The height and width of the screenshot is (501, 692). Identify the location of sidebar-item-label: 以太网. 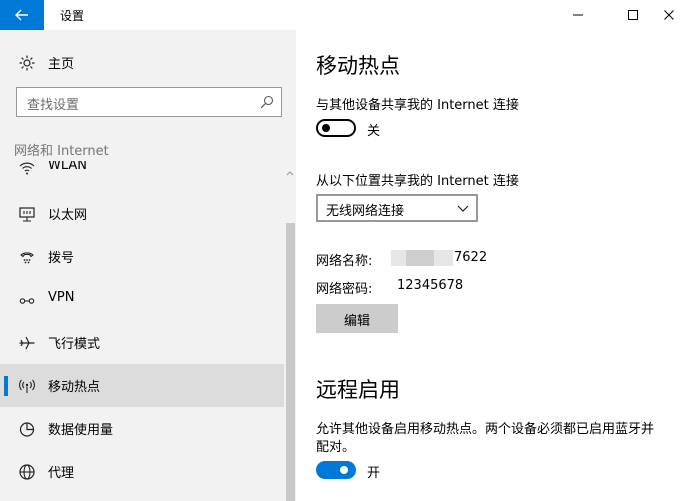
(68, 215).